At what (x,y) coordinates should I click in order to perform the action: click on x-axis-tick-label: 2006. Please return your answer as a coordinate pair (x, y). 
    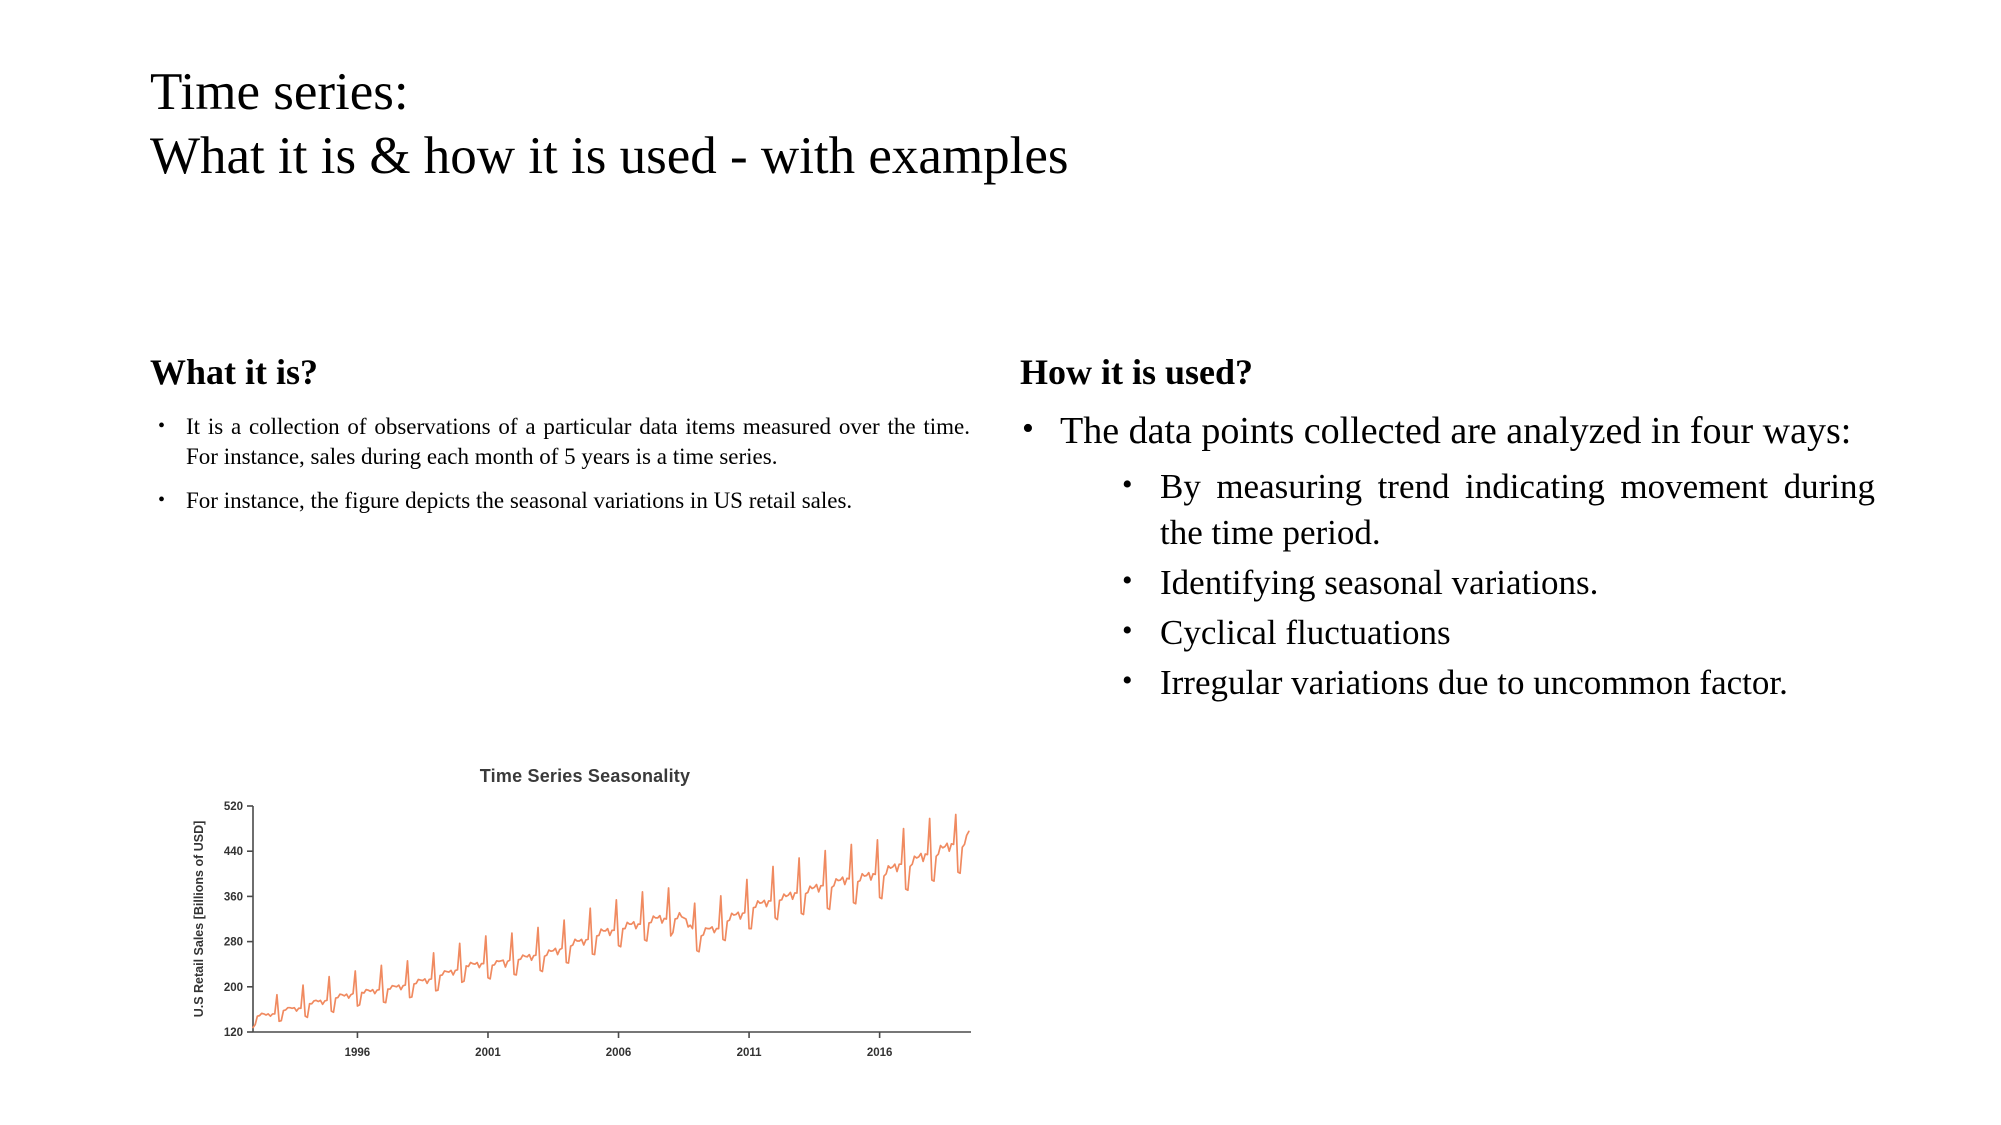
    Looking at the image, I should click on (619, 1053).